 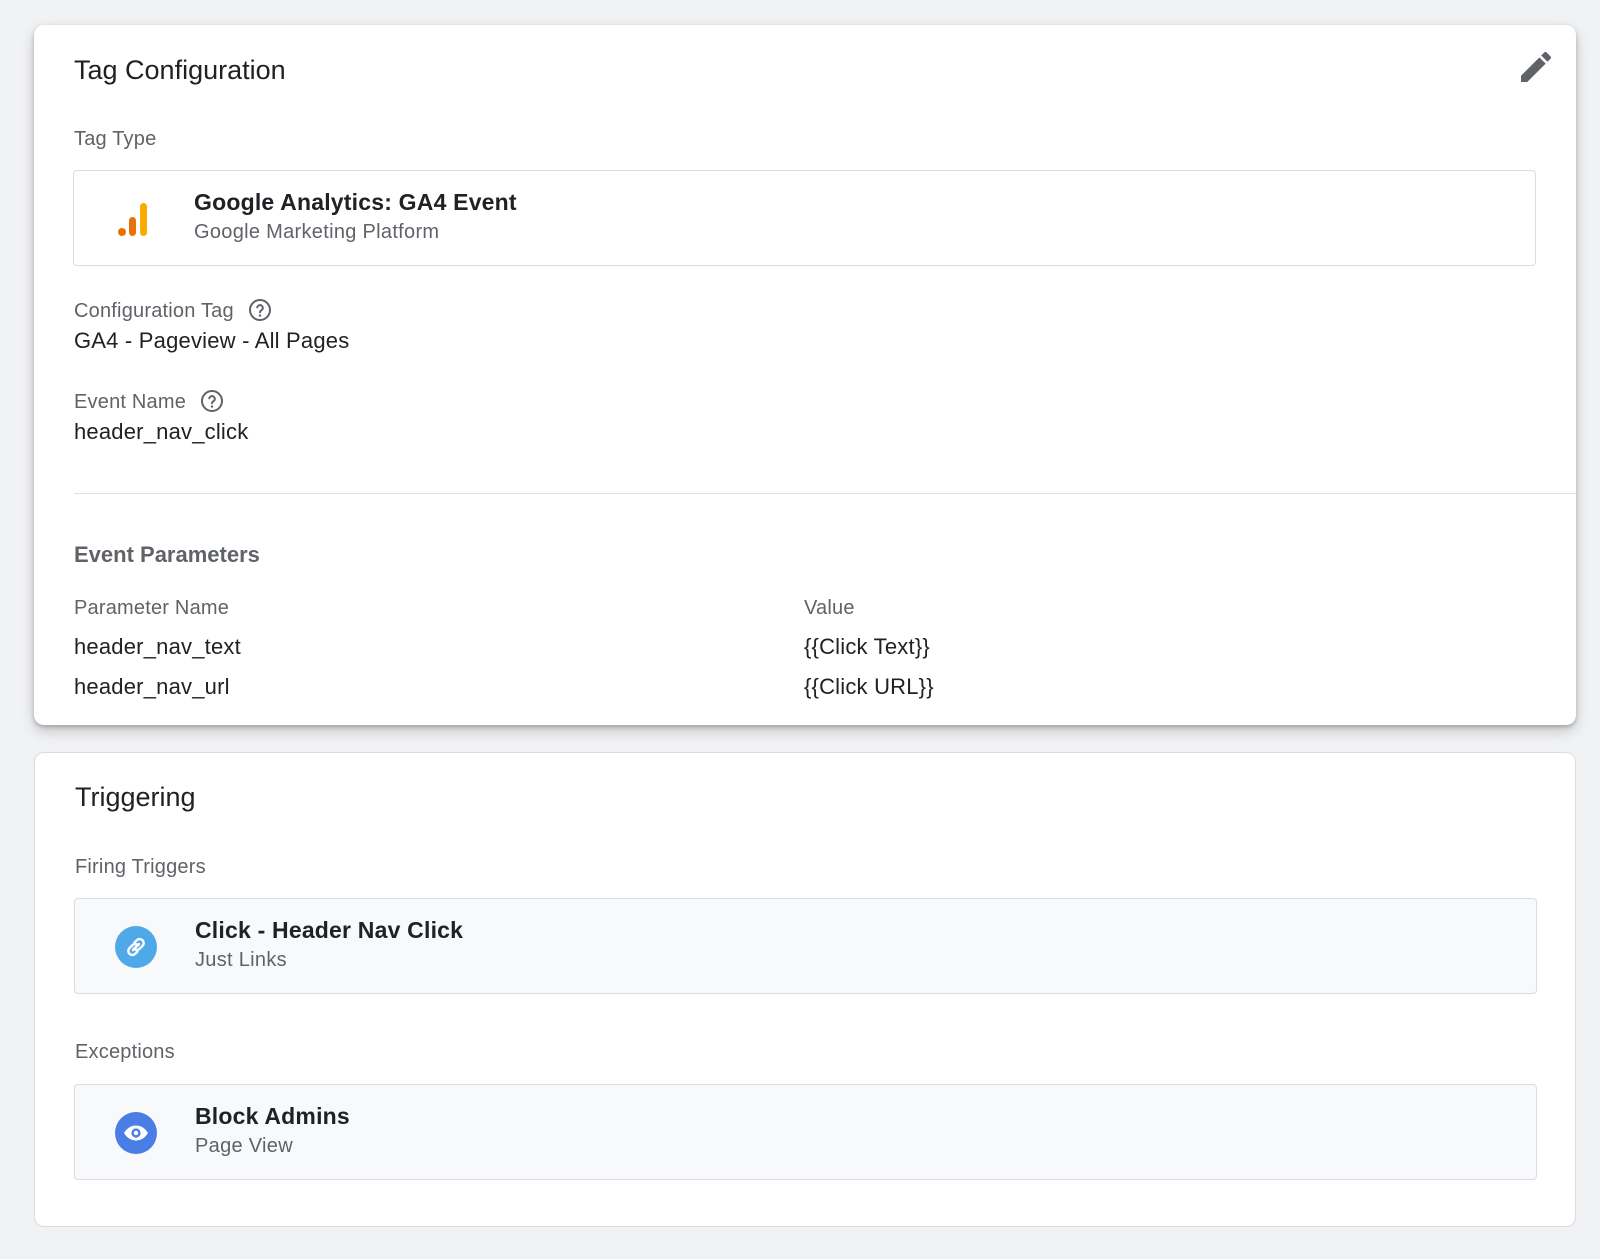 What do you see at coordinates (355, 202) in the screenshot?
I see `tag-type-name: Google Analytics: GA4 Event` at bounding box center [355, 202].